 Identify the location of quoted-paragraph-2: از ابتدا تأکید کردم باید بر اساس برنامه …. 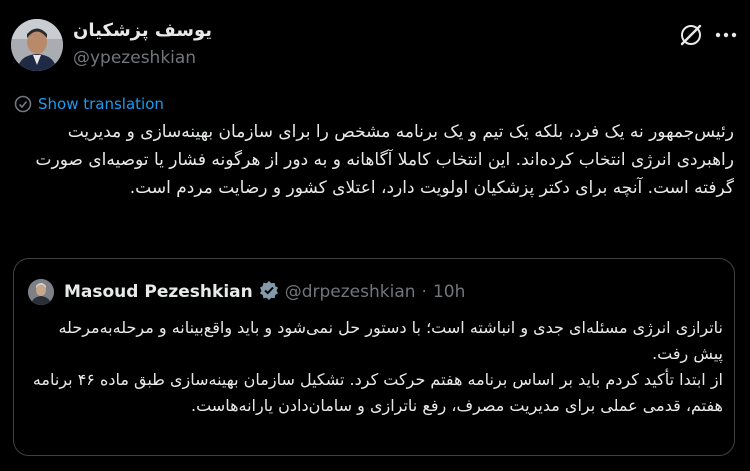
(377, 392).